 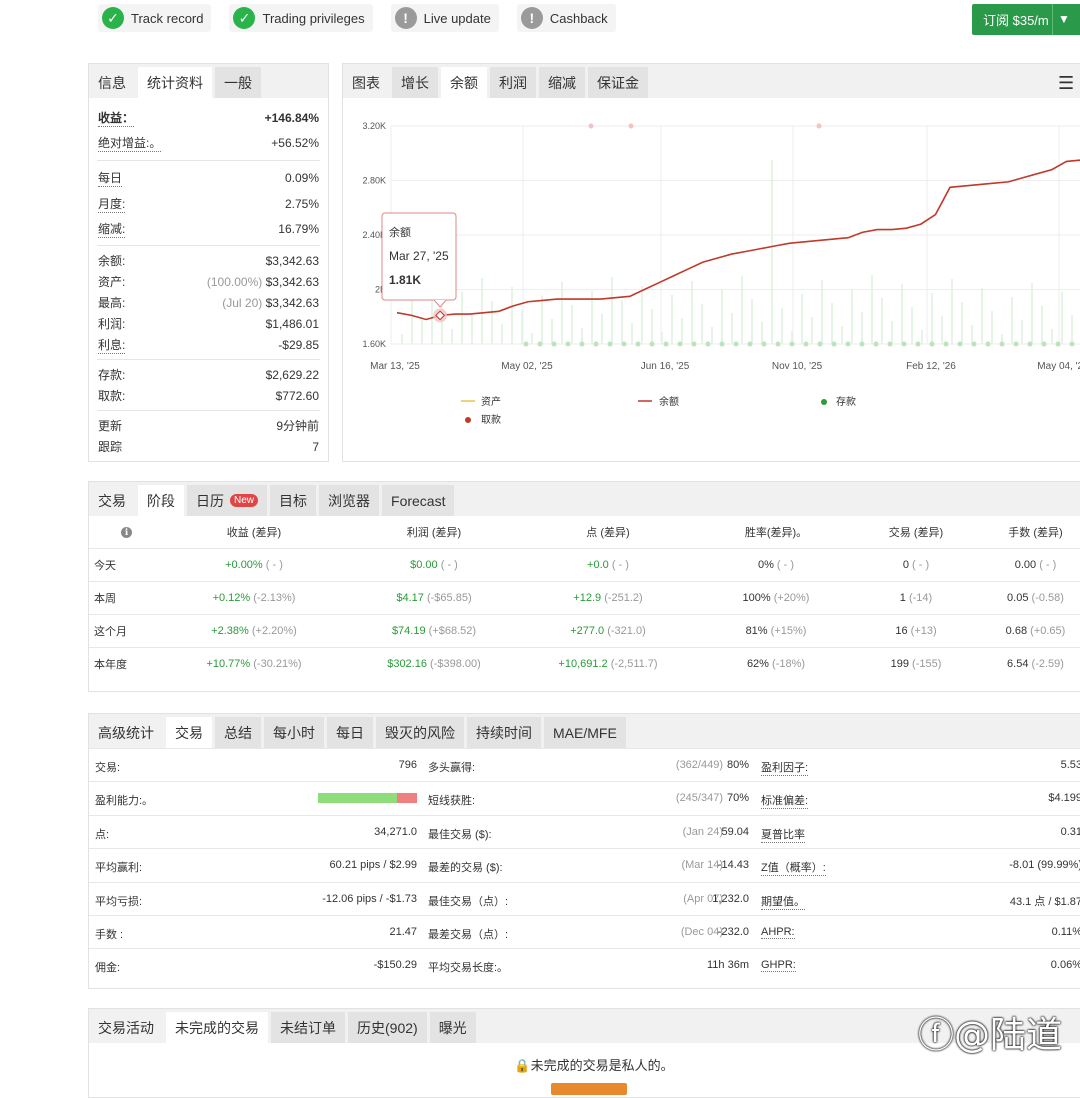 I want to click on badge-track-record: ✓ Track record, so click(x=155, y=18).